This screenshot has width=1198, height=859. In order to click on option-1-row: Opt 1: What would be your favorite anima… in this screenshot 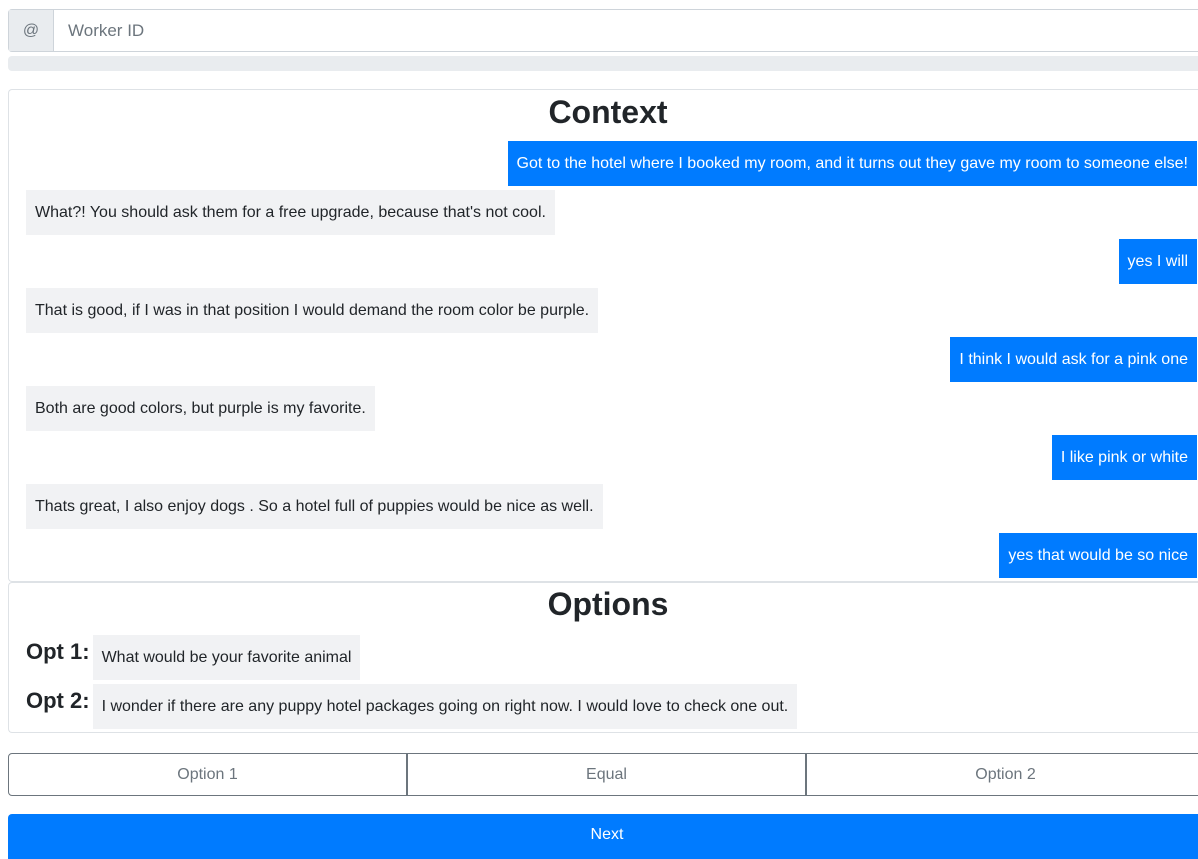, I will do `click(193, 657)`.